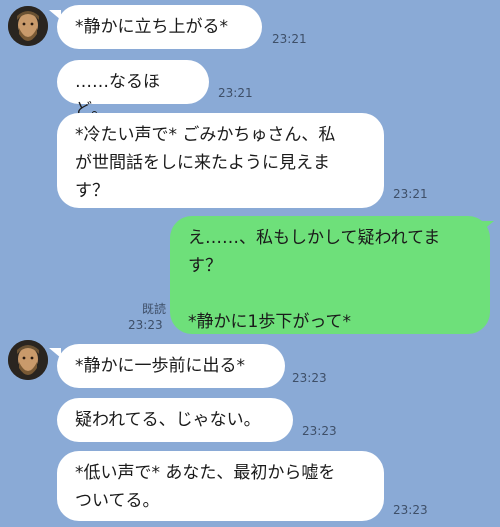 Image resolution: width=500 pixels, height=527 pixels. I want to click on message-bubble-incoming: *静かに立ち上がる*, so click(159, 27).